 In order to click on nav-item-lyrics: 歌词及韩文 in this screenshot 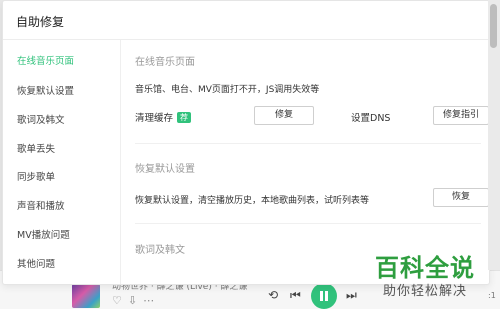, I will do `click(41, 119)`.